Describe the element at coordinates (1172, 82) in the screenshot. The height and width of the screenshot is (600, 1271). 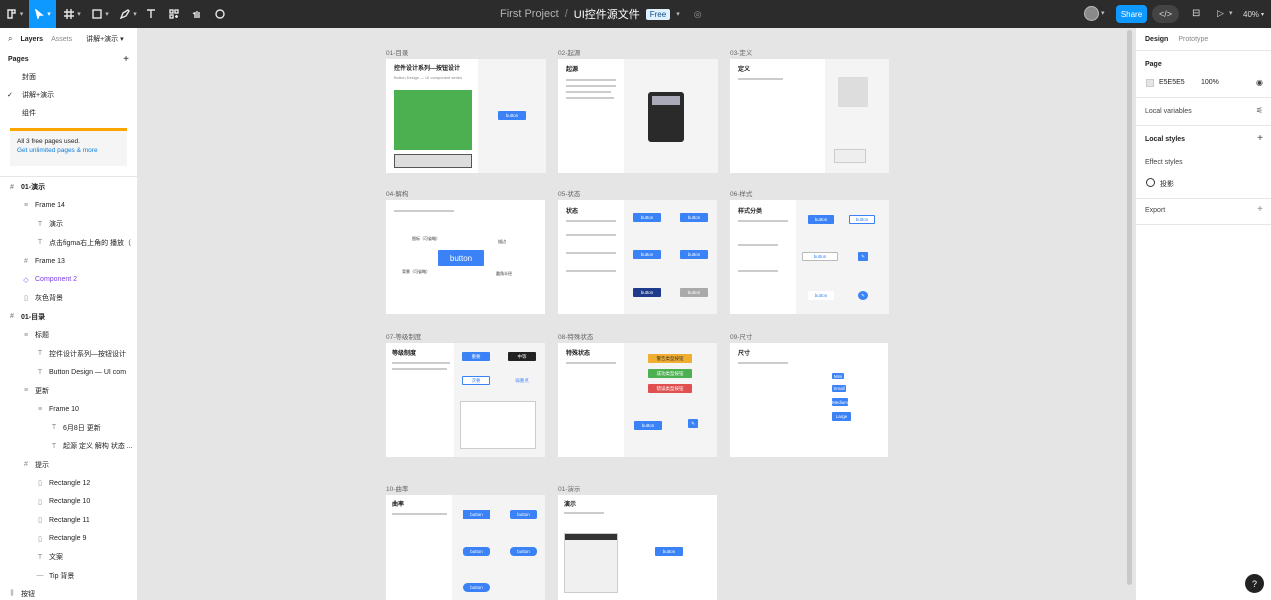
I see `page-color-value: E5E5E5` at that location.